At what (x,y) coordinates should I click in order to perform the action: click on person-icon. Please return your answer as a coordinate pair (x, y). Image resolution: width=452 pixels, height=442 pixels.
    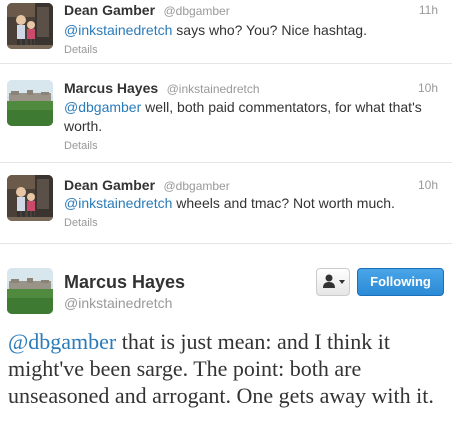
    Looking at the image, I should click on (334, 281).